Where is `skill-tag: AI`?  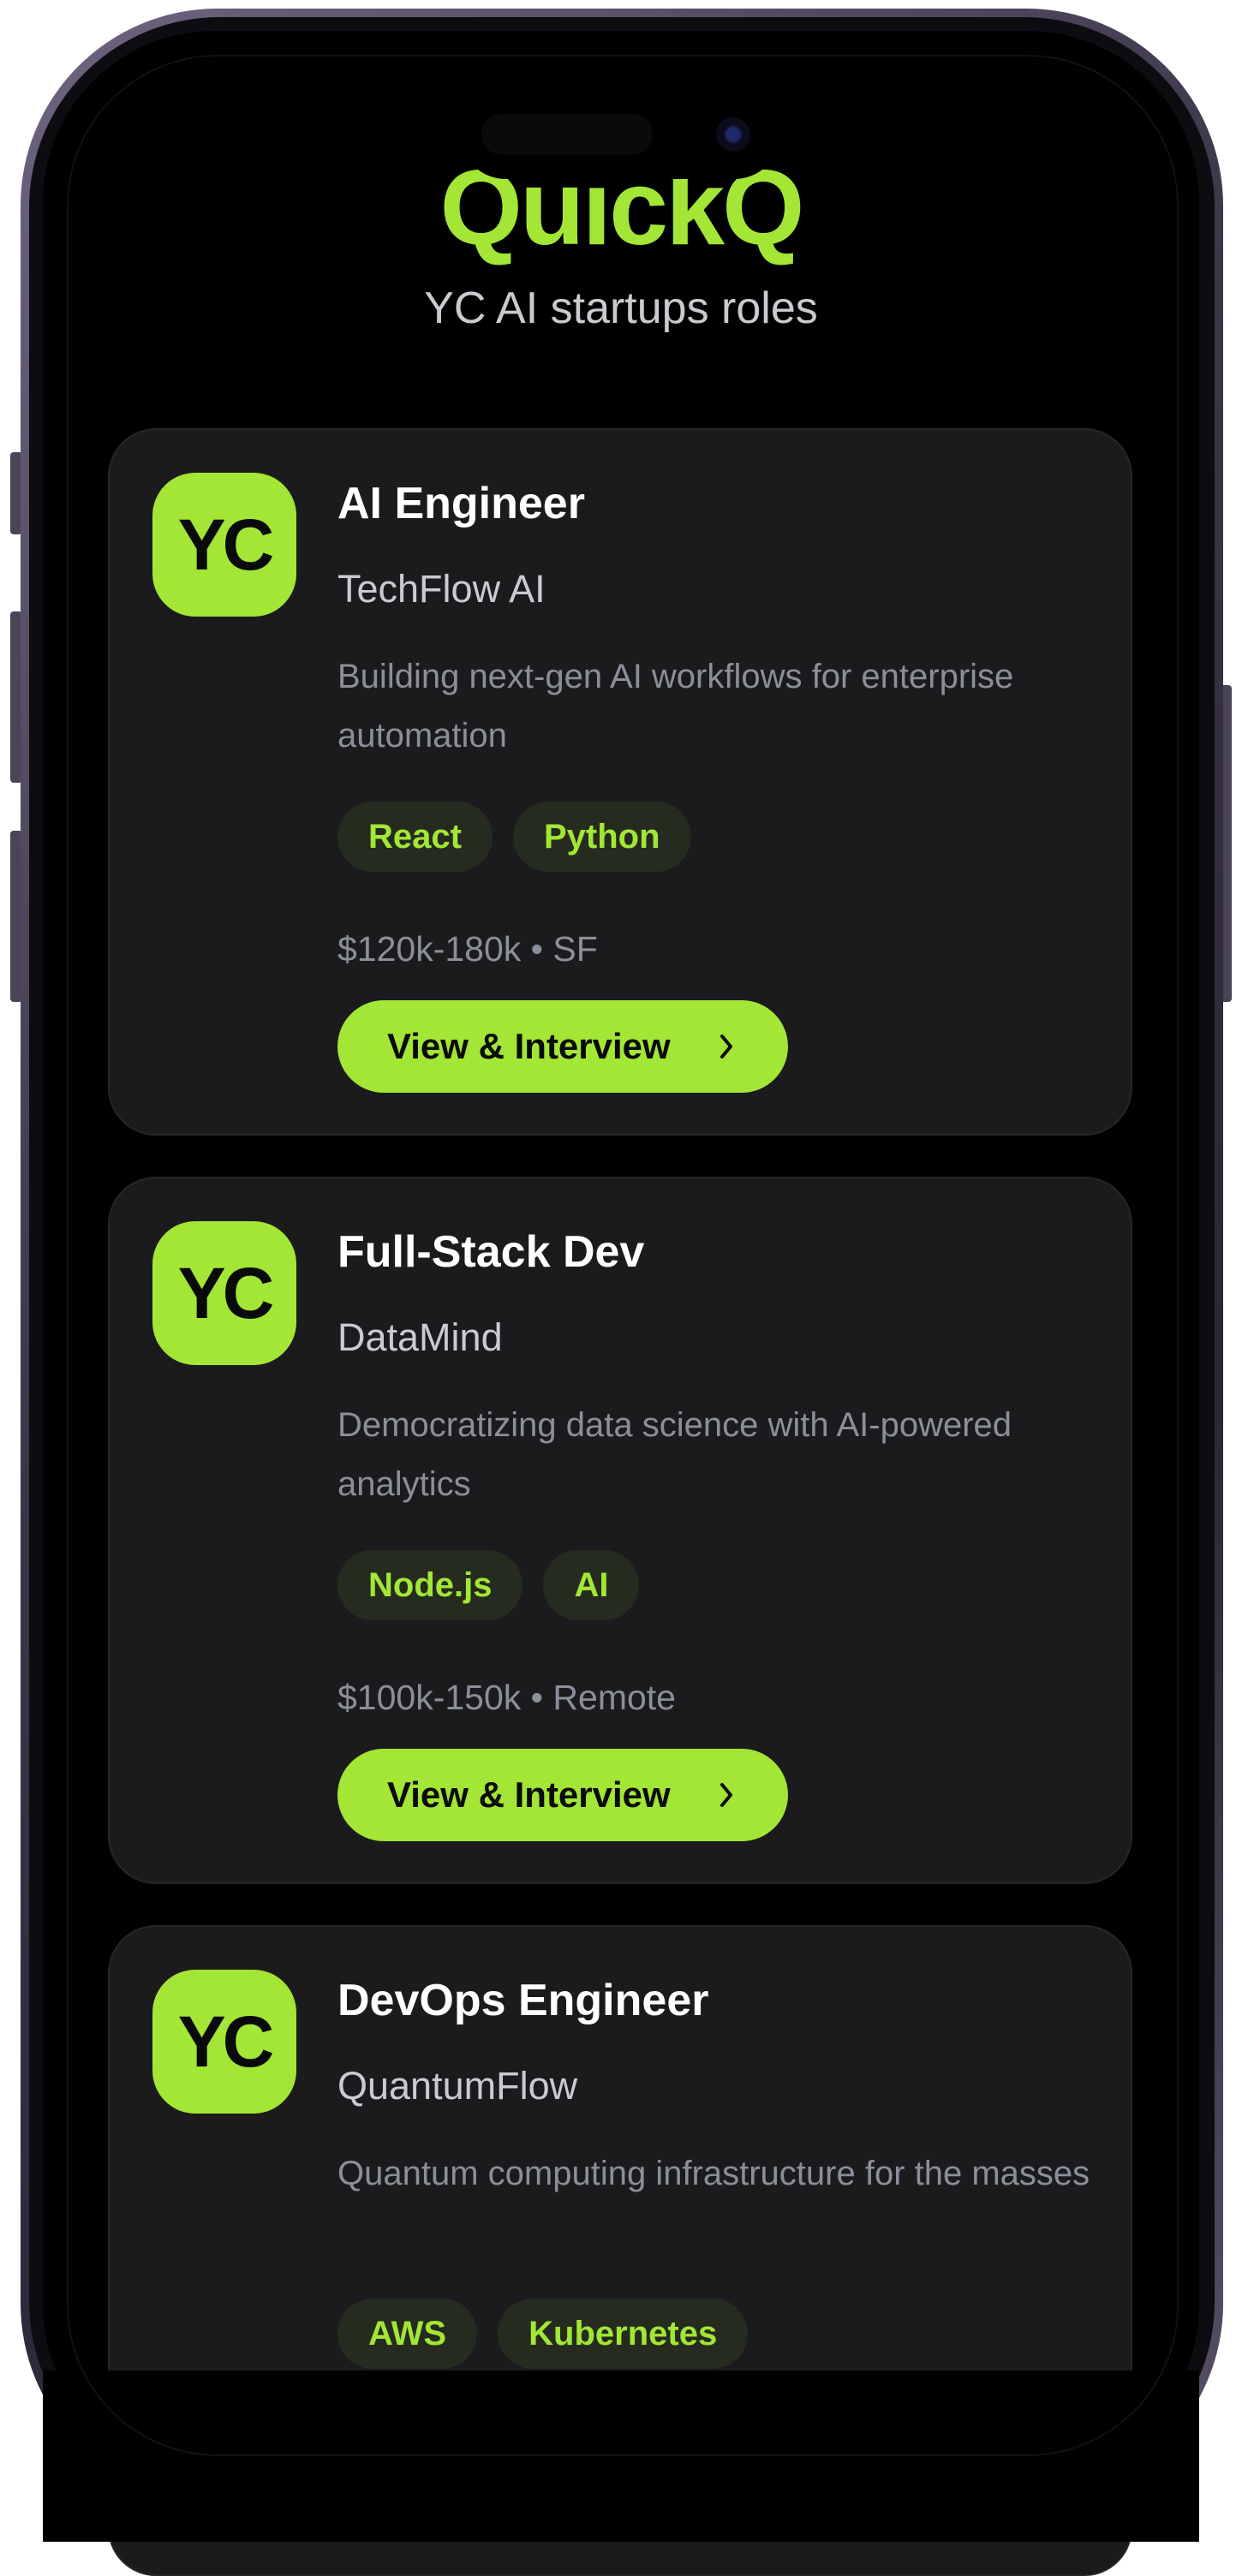
skill-tag: AI is located at coordinates (591, 1585).